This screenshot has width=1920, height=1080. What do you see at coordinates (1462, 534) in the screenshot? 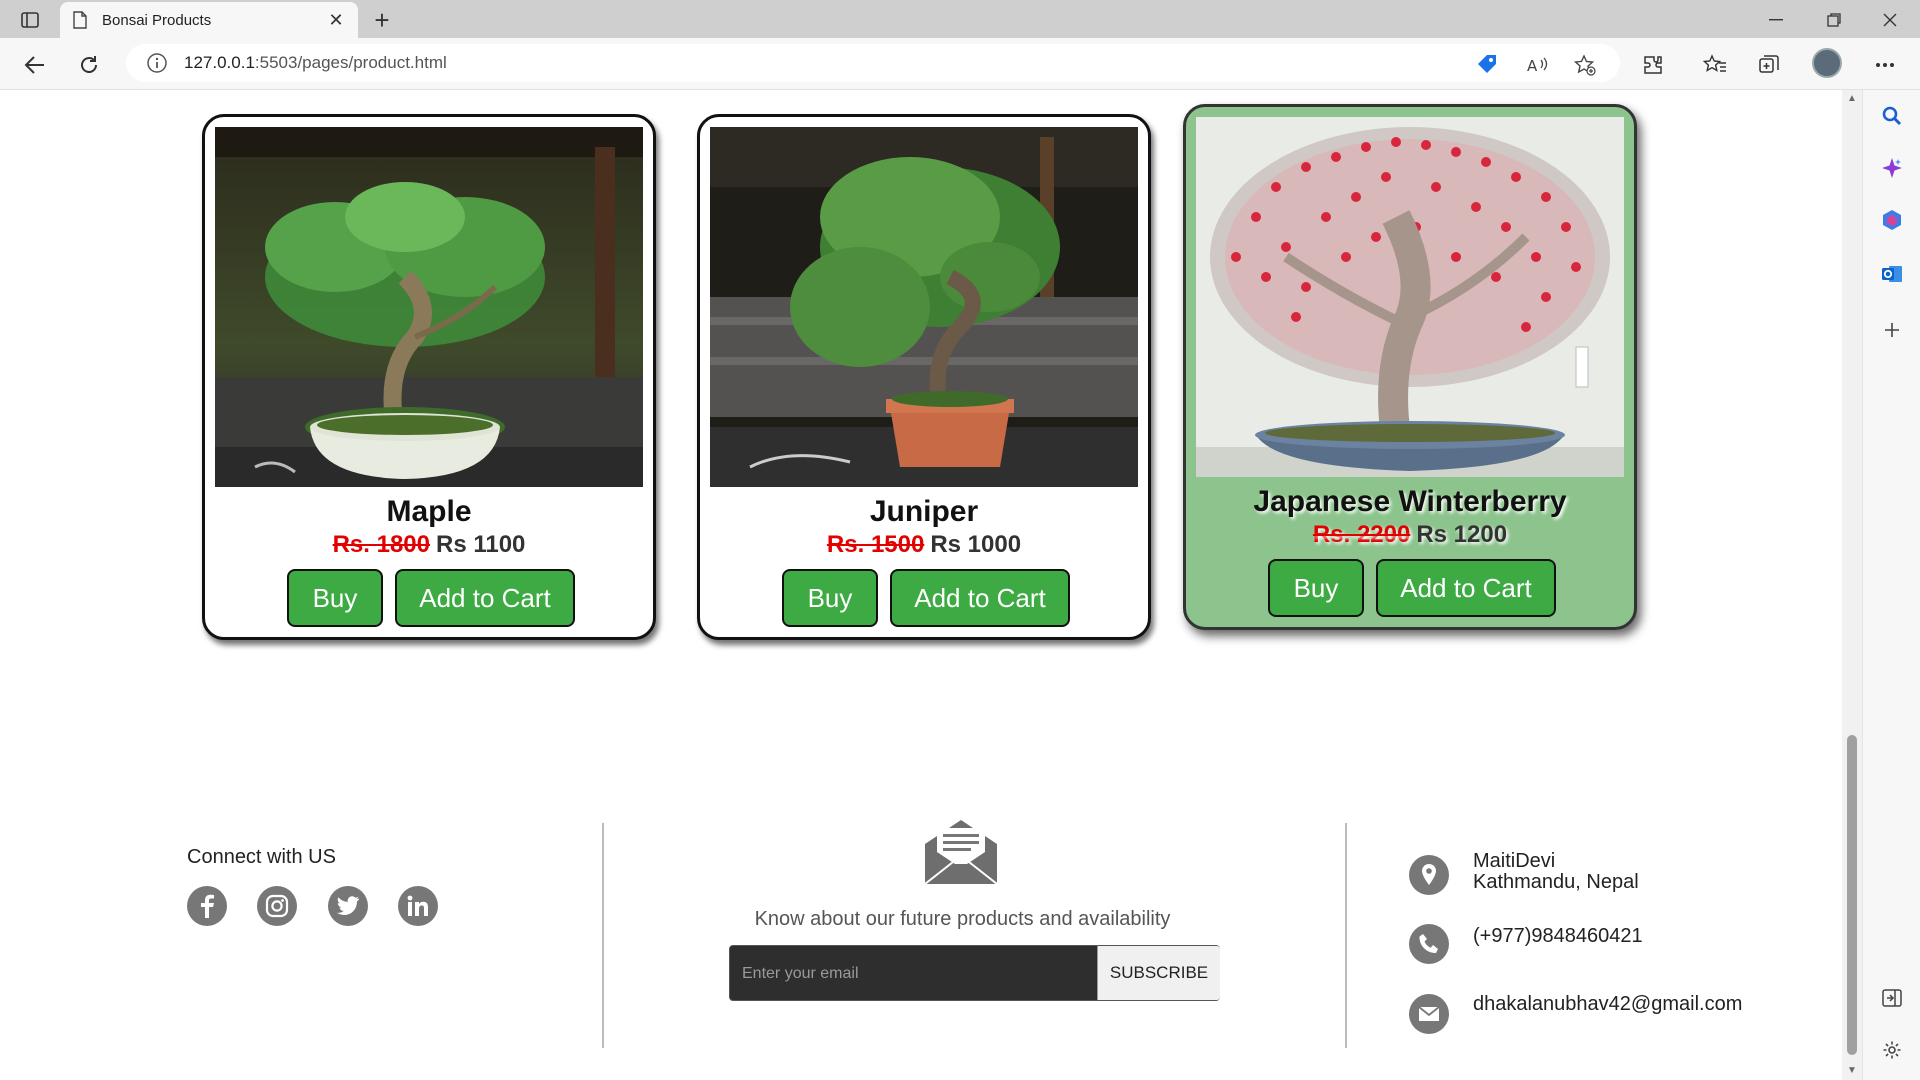
I see `sale-price: Rs 1200` at bounding box center [1462, 534].